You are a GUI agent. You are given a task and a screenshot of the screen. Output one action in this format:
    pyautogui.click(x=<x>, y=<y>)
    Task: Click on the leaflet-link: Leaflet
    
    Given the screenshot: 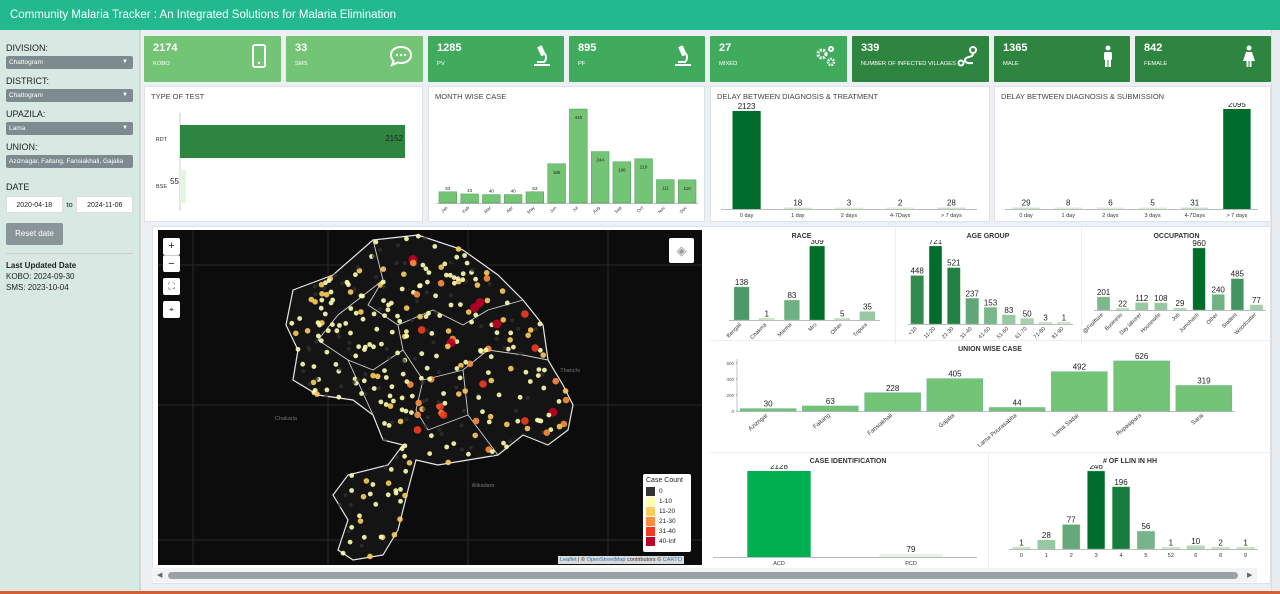 What is the action you would take?
    pyautogui.click(x=568, y=560)
    